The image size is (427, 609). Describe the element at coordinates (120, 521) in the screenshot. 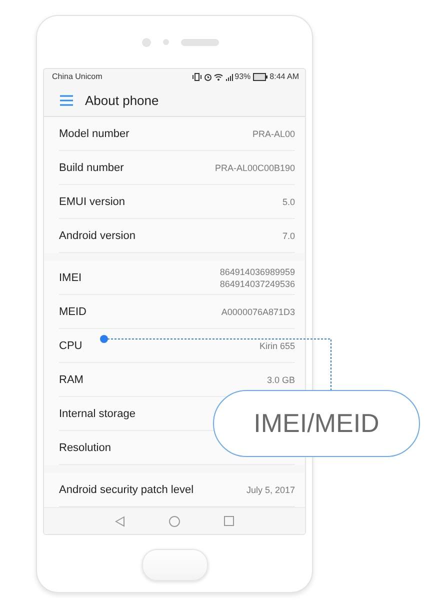

I see `back-icon` at that location.